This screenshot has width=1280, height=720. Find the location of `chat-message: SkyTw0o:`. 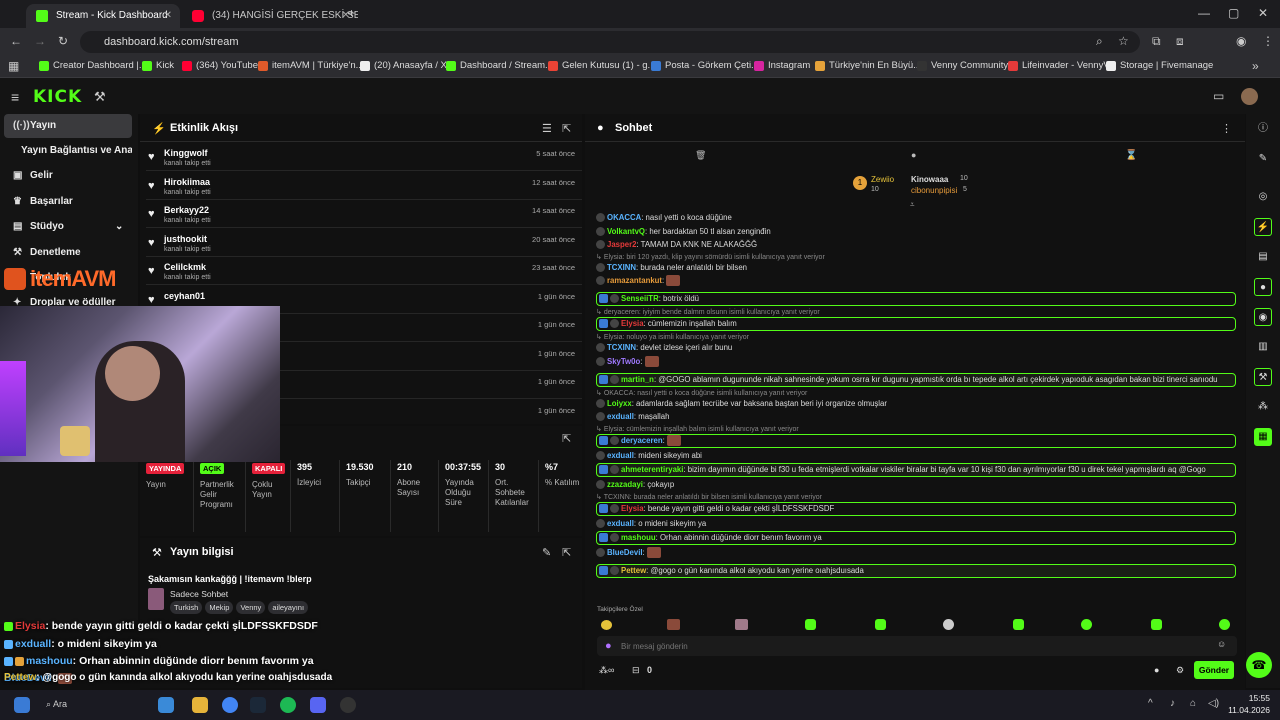

chat-message: SkyTw0o: is located at coordinates (916, 361).